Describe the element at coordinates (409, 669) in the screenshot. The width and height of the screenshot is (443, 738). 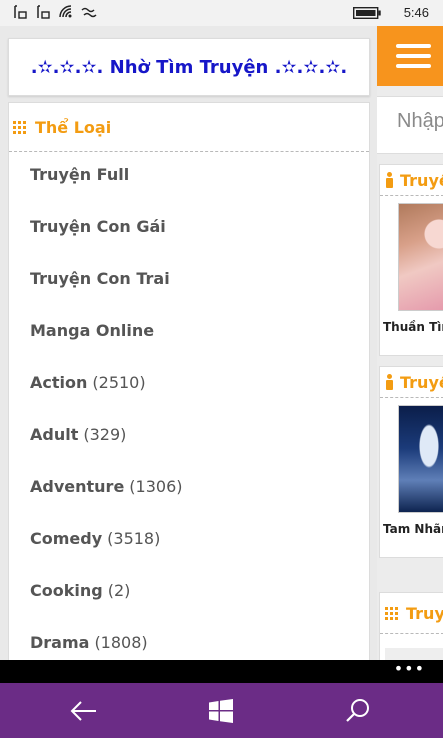
I see `more-icon: •••` at that location.